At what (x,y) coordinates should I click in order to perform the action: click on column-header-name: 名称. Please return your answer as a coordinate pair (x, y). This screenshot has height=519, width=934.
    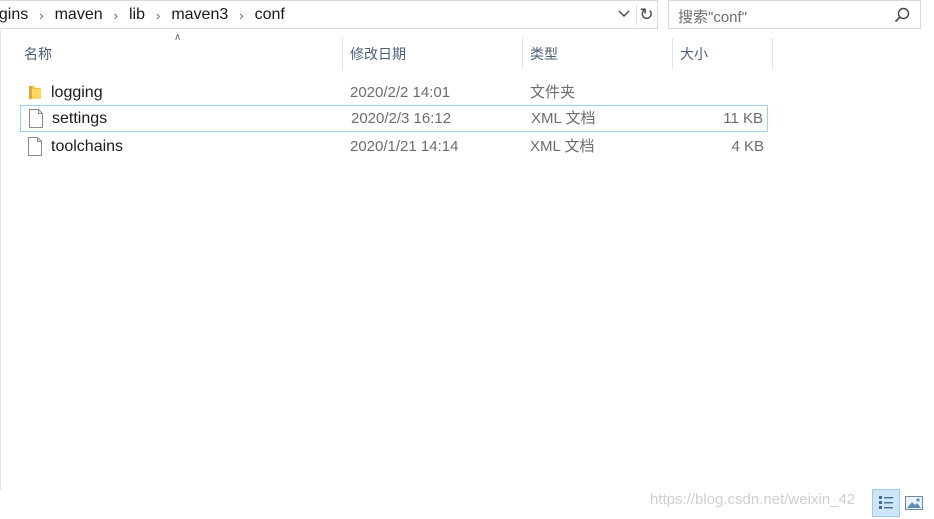
    Looking at the image, I should click on (38, 54).